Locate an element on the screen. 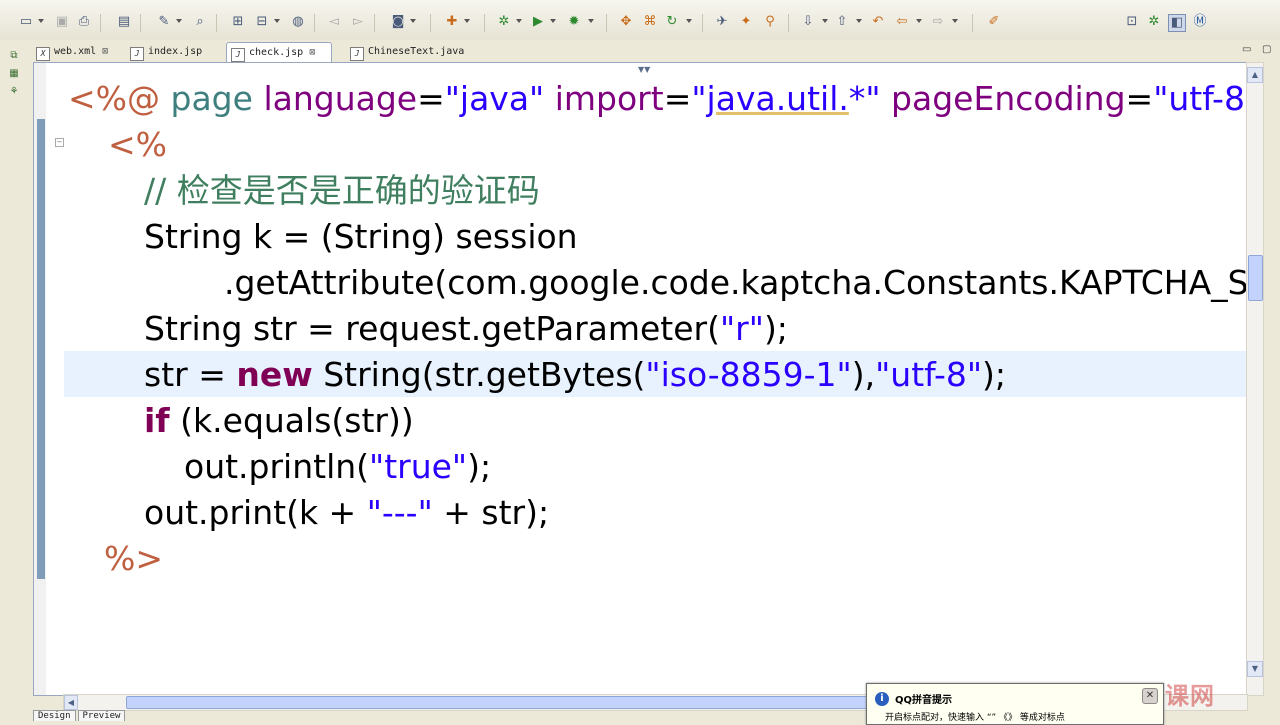  string-literal: "---" is located at coordinates (399, 512).